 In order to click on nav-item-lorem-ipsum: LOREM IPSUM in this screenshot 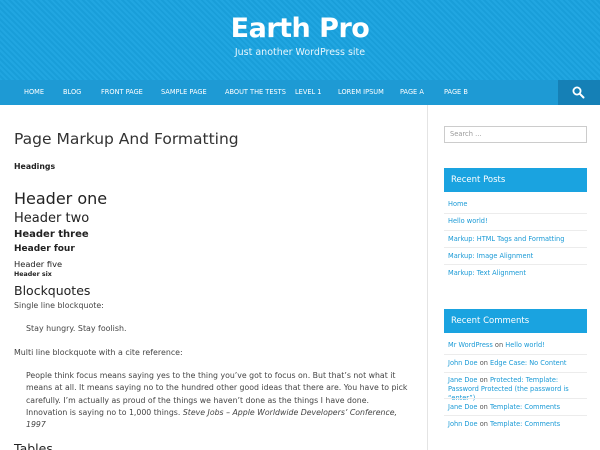, I will do `click(361, 92)`.